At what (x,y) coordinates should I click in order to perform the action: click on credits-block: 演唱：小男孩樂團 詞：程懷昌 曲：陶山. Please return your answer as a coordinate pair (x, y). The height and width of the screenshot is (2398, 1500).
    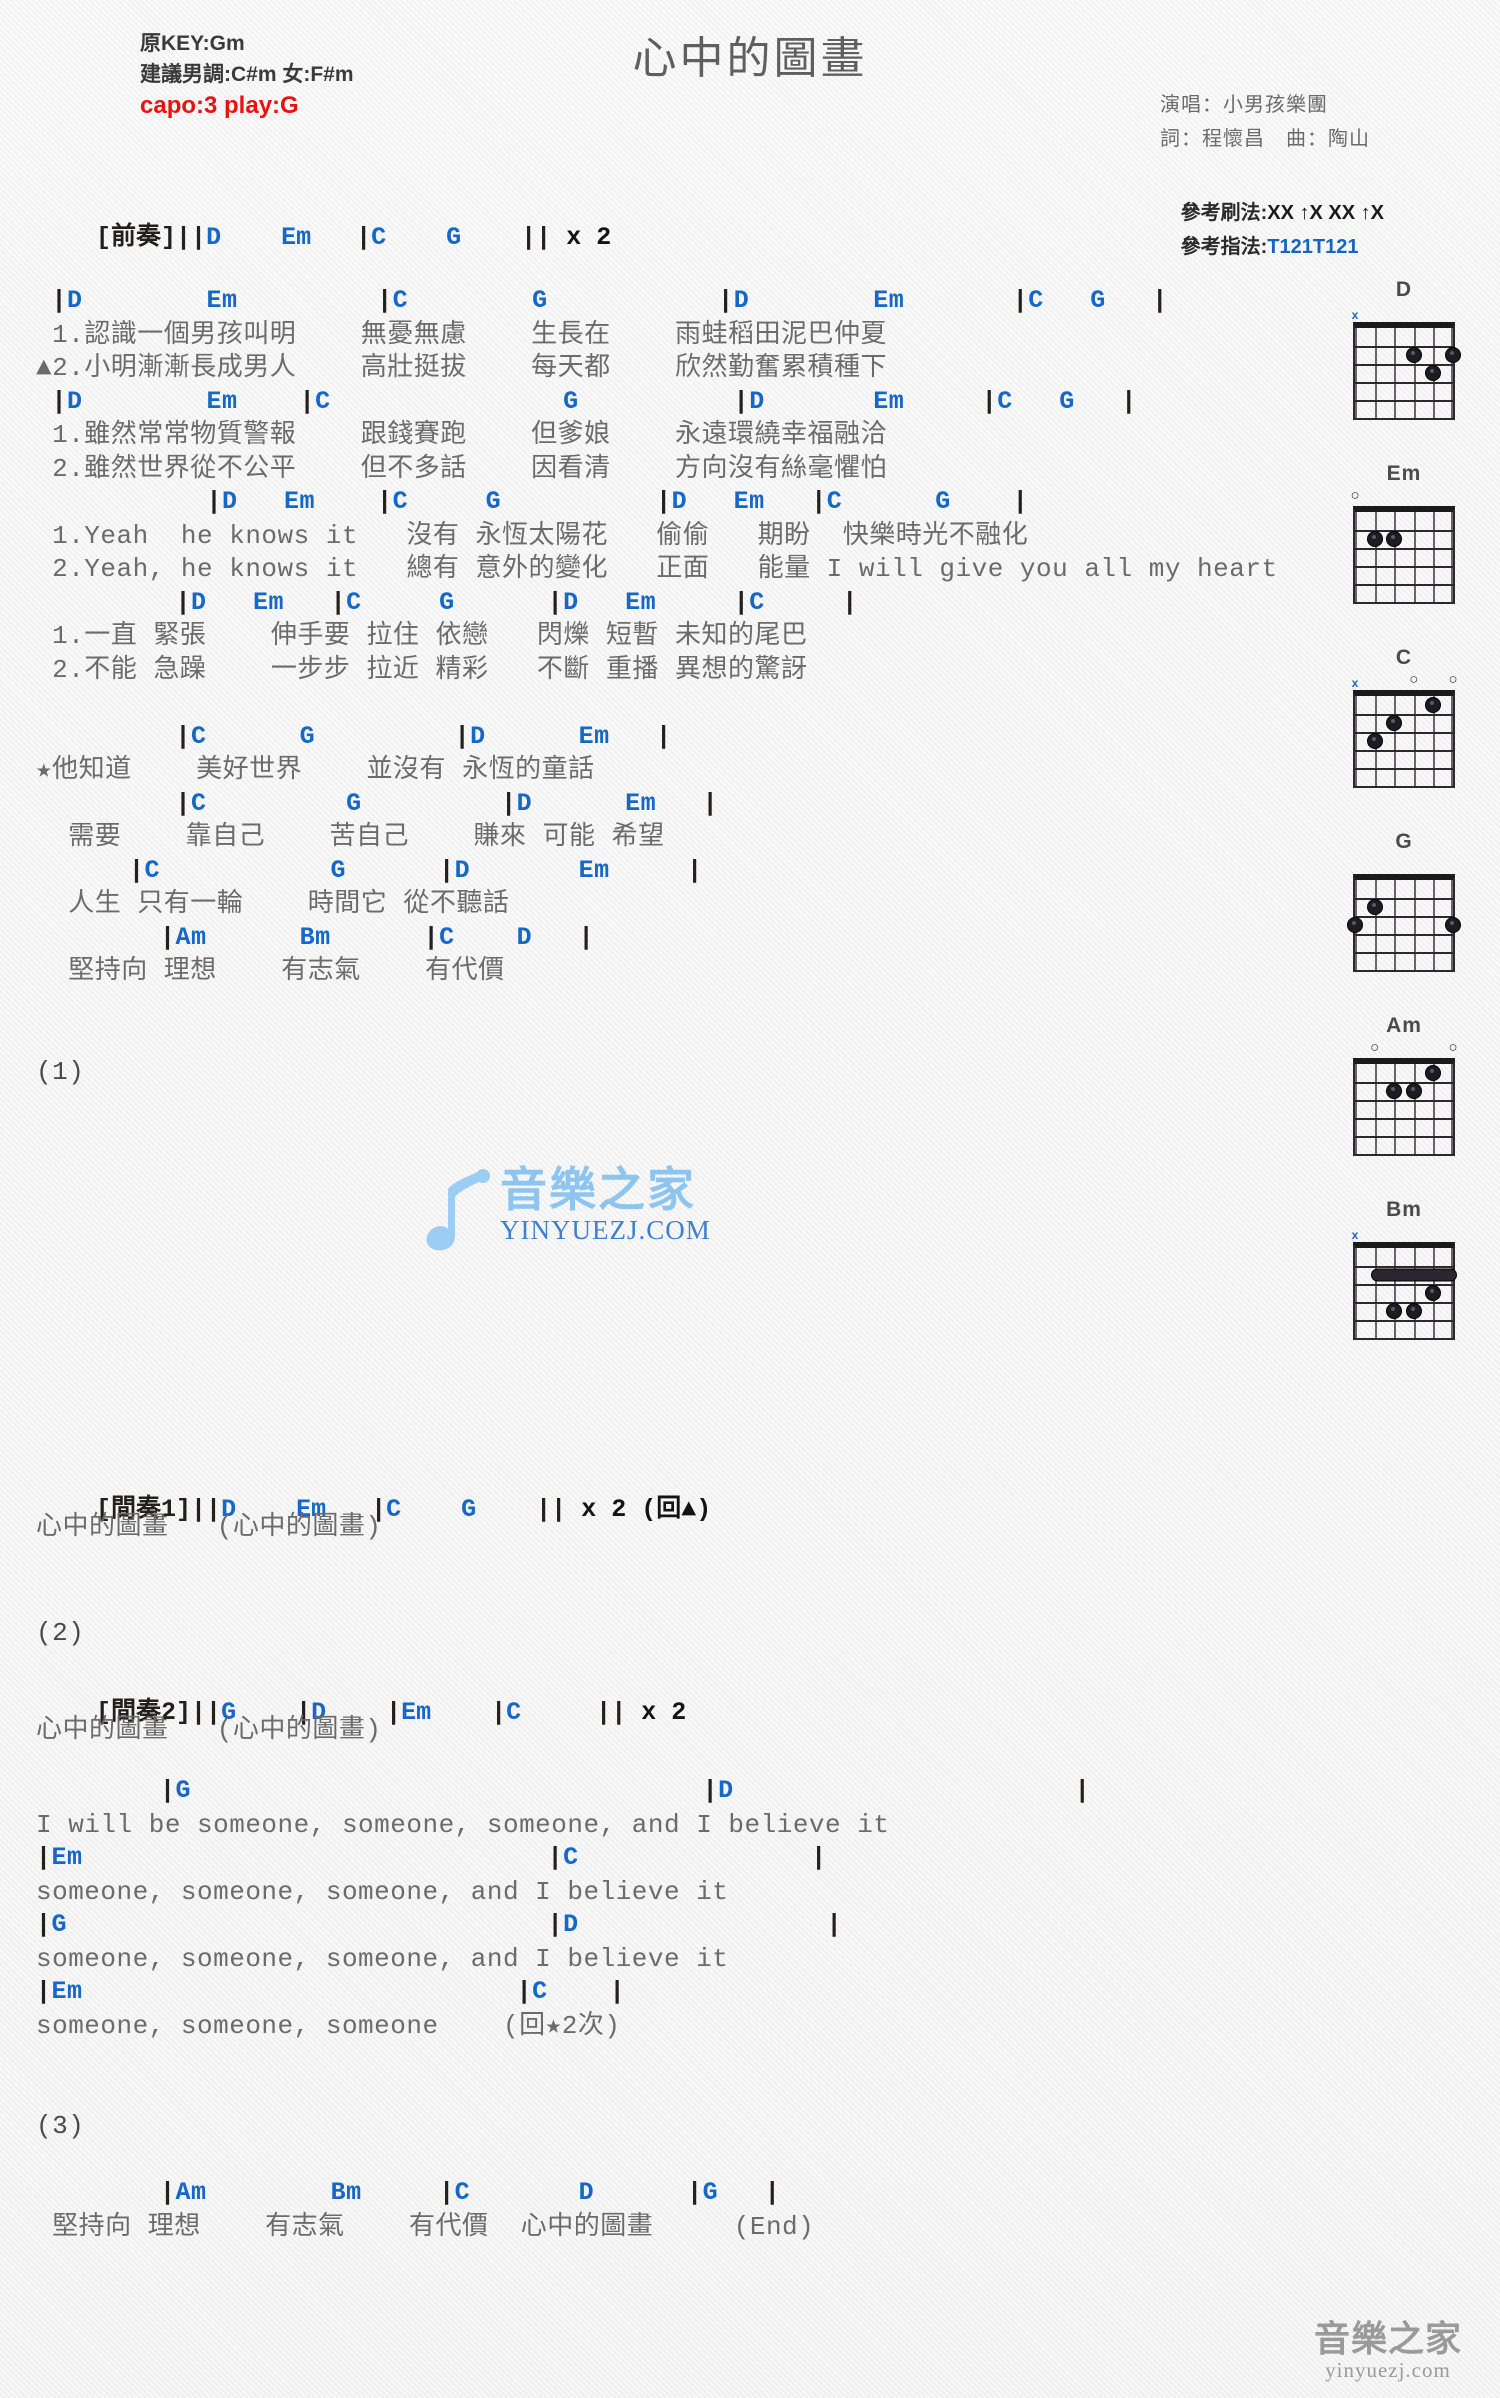
    Looking at the image, I should click on (1265, 122).